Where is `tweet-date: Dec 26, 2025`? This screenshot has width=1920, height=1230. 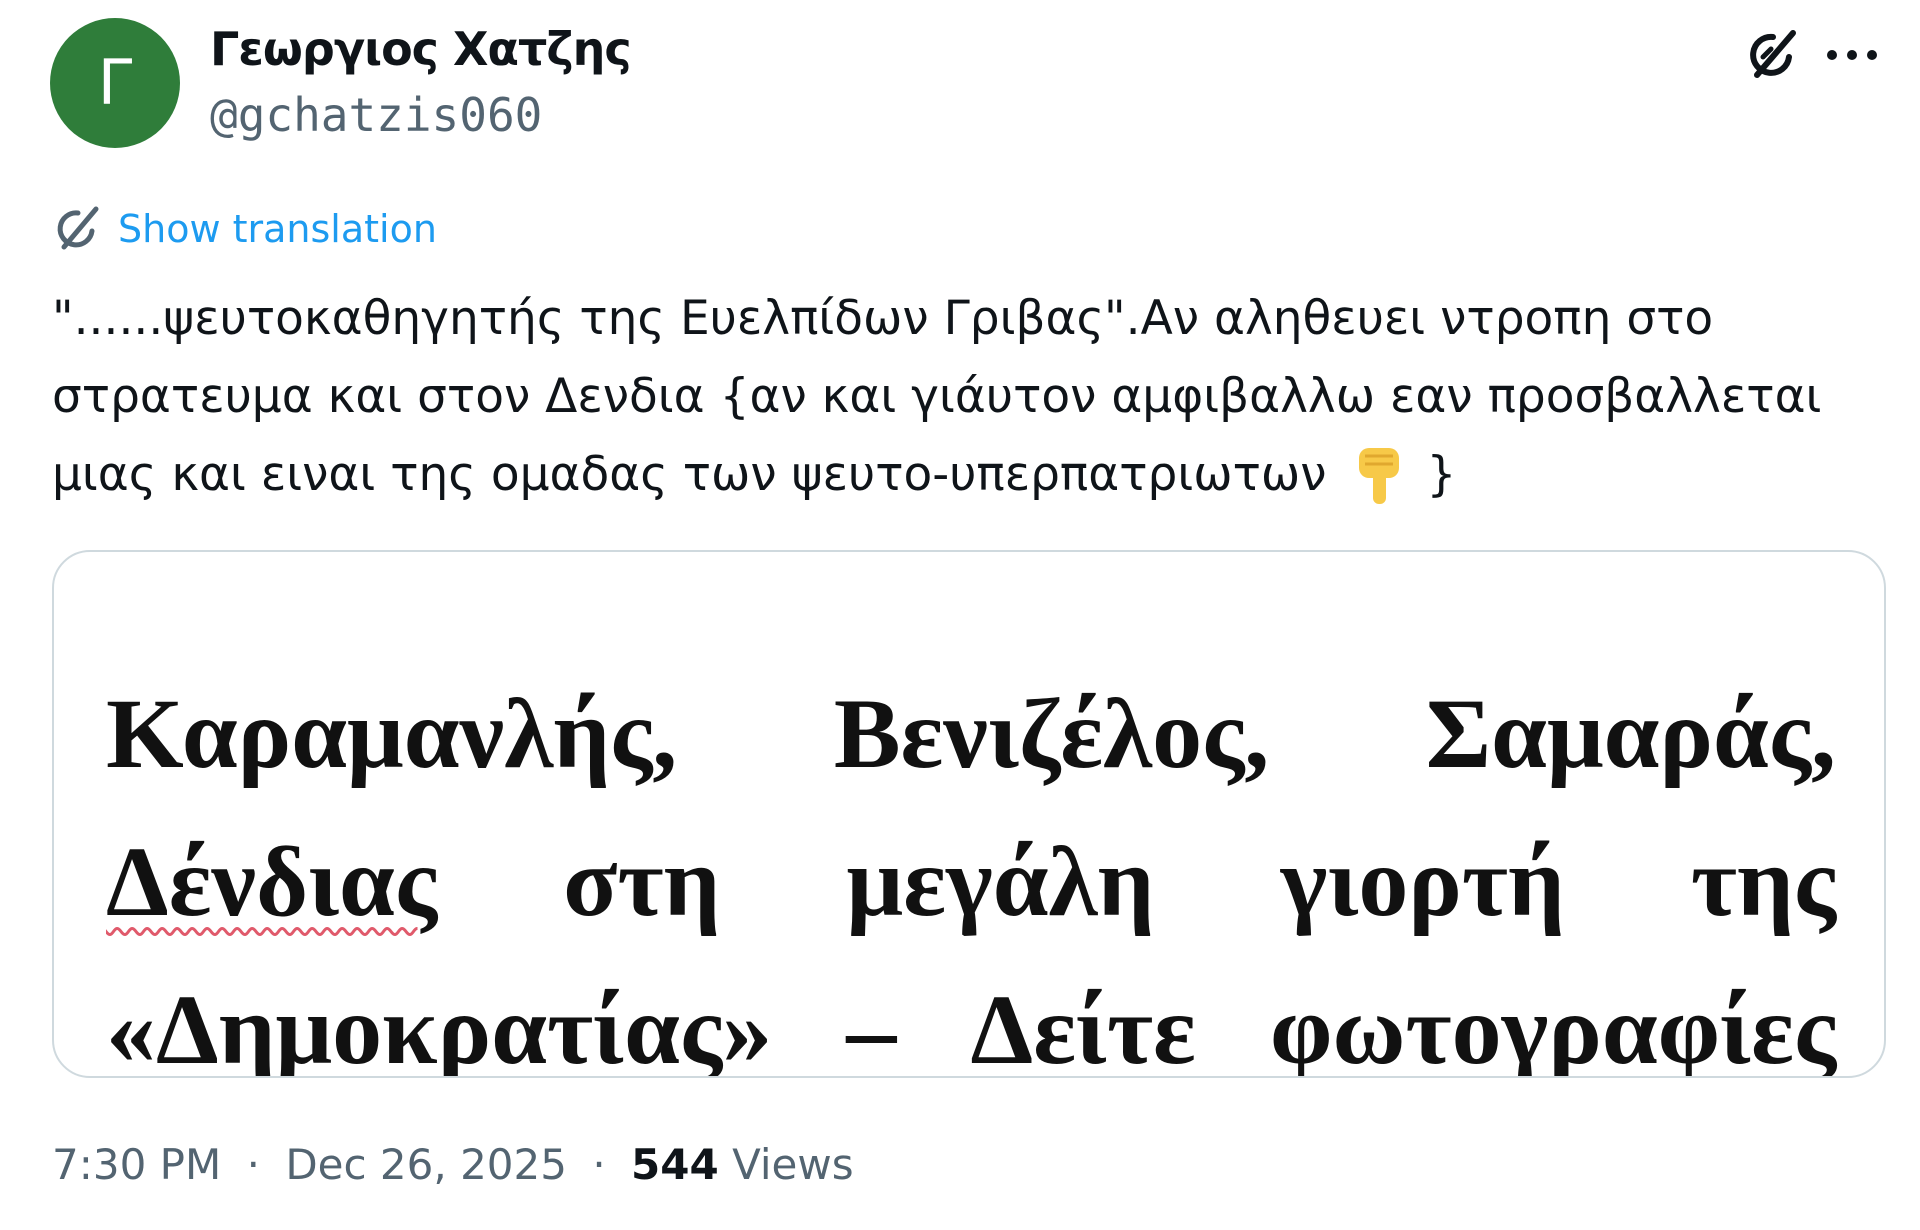 tweet-date: Dec 26, 2025 is located at coordinates (426, 1164).